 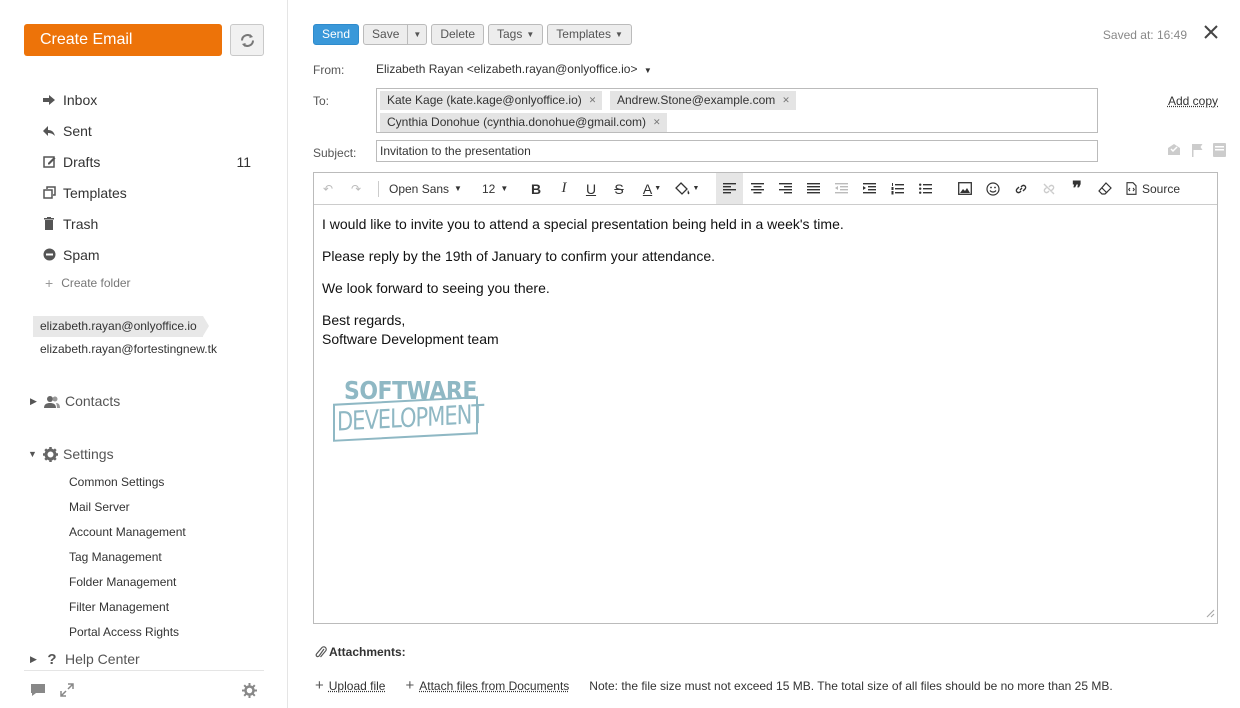 What do you see at coordinates (589, 34) in the screenshot?
I see `templates-button: Templates ▼` at bounding box center [589, 34].